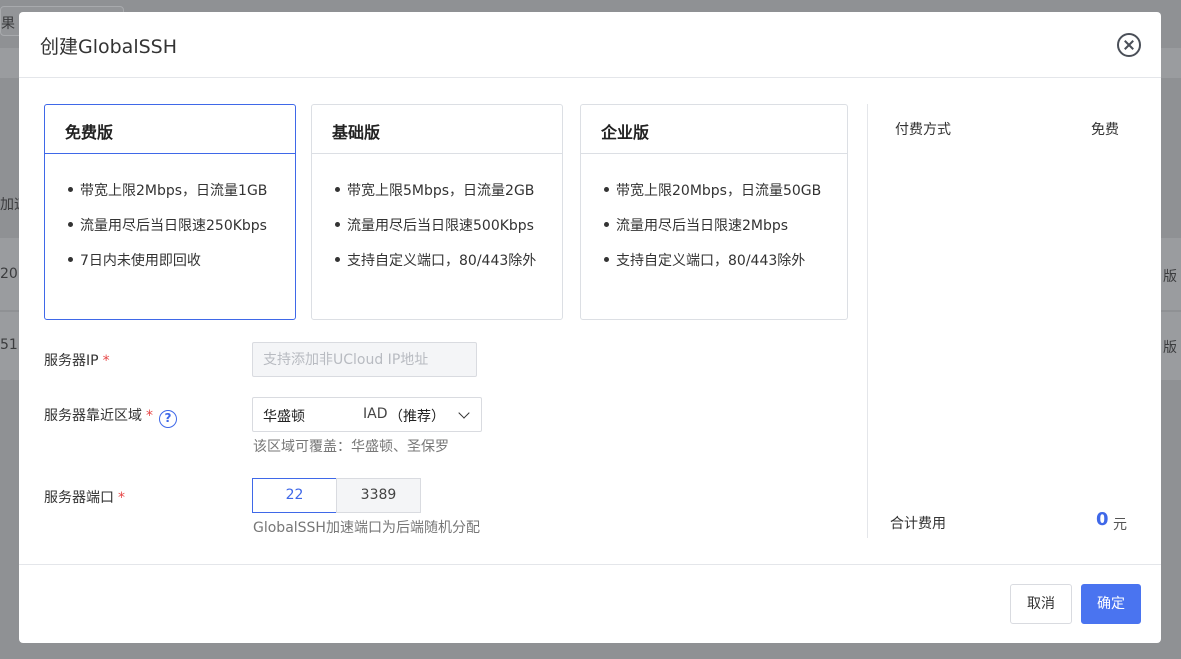 This screenshot has height=659, width=1181. I want to click on port-option-22: 22, so click(294, 495).